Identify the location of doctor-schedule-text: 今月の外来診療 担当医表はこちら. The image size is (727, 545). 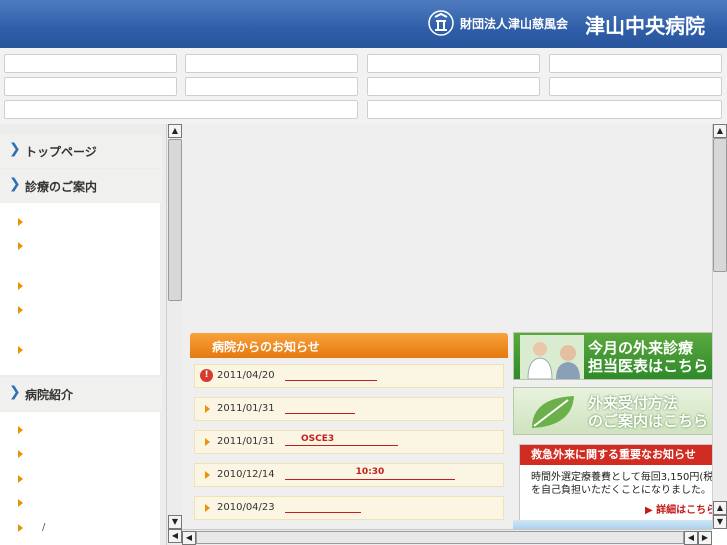
(648, 357).